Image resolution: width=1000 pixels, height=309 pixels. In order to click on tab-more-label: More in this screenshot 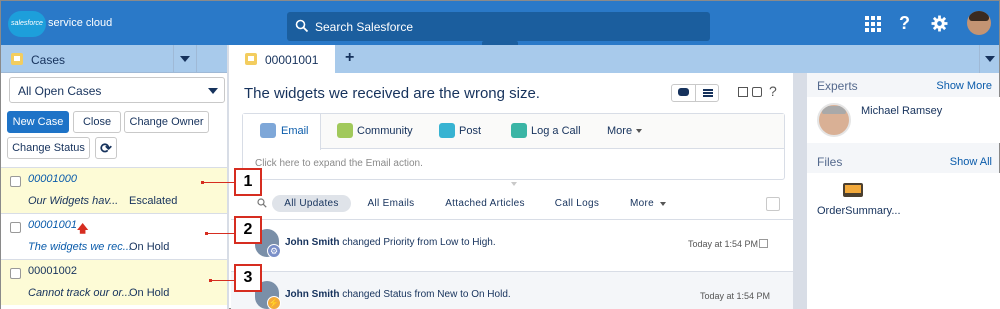, I will do `click(620, 131)`.